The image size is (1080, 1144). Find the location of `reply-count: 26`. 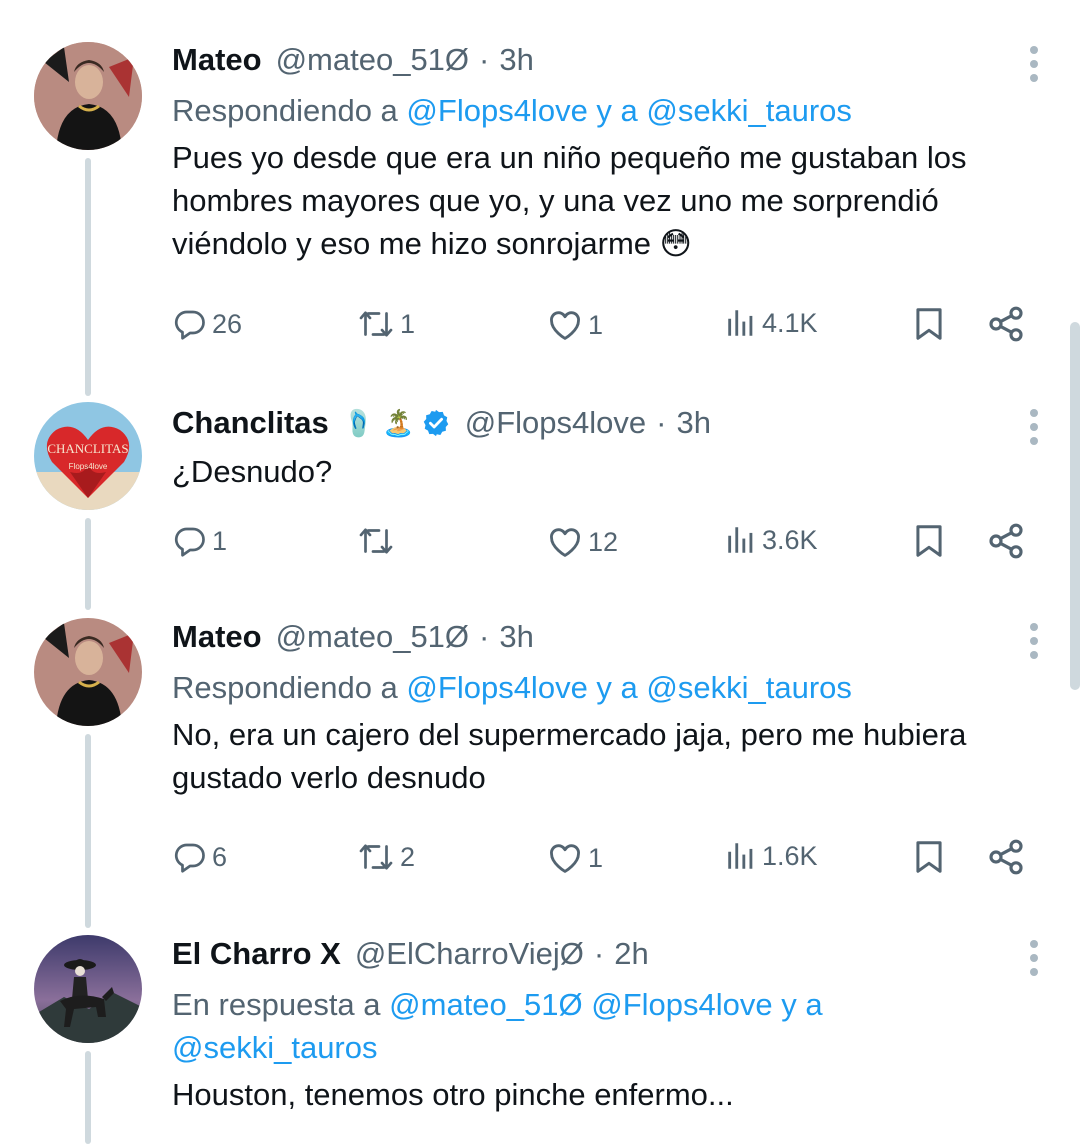

reply-count: 26 is located at coordinates (227, 323).